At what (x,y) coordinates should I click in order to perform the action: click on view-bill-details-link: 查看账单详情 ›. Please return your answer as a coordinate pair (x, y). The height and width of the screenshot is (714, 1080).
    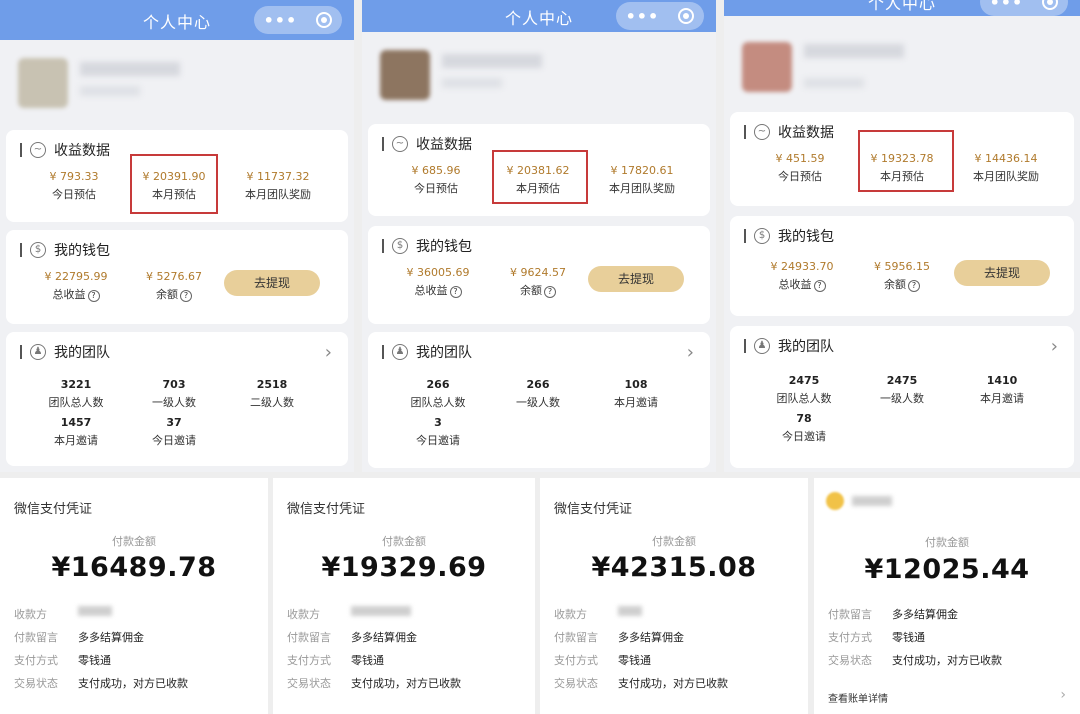
    Looking at the image, I should click on (947, 696).